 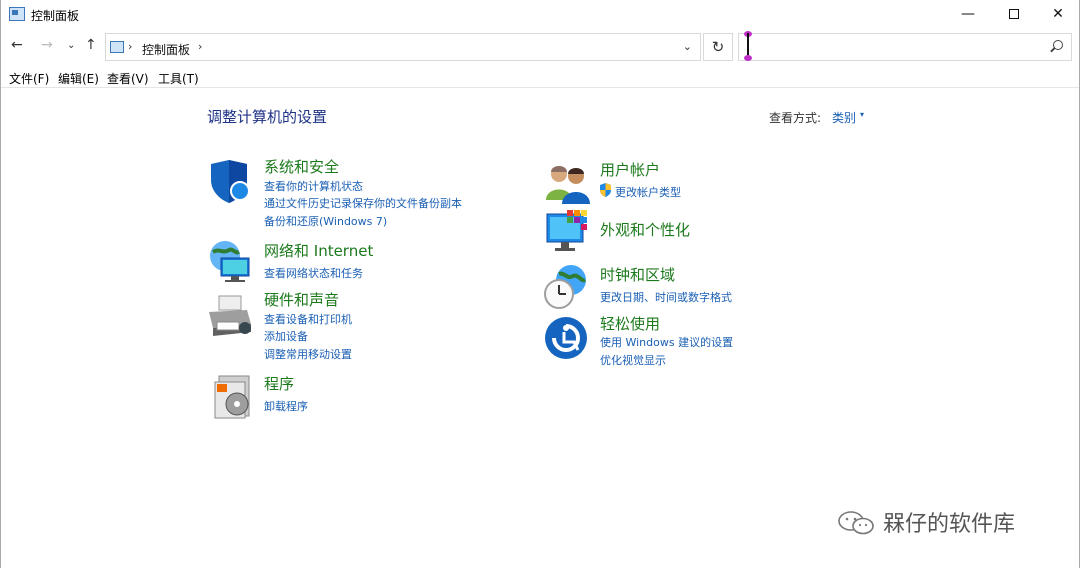 I want to click on maximize-icon, so click(x=1014, y=14).